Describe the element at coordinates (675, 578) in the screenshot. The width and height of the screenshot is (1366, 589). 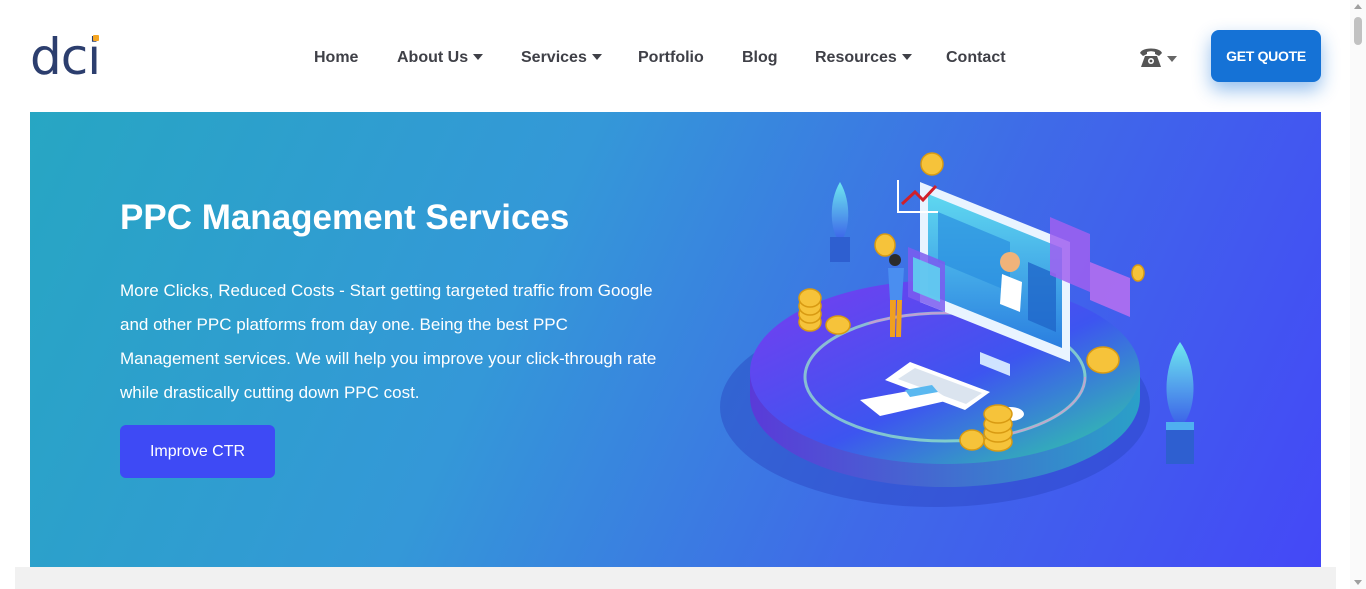
I see `page-divider` at that location.